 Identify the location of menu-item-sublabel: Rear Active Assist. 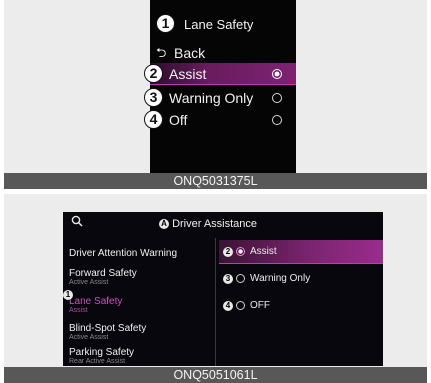
(97, 361).